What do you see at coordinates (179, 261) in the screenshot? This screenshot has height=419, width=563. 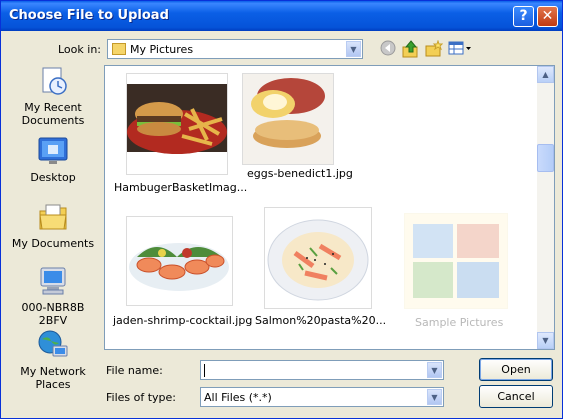 I see `file-thumbnail-shrimp-cocktail` at bounding box center [179, 261].